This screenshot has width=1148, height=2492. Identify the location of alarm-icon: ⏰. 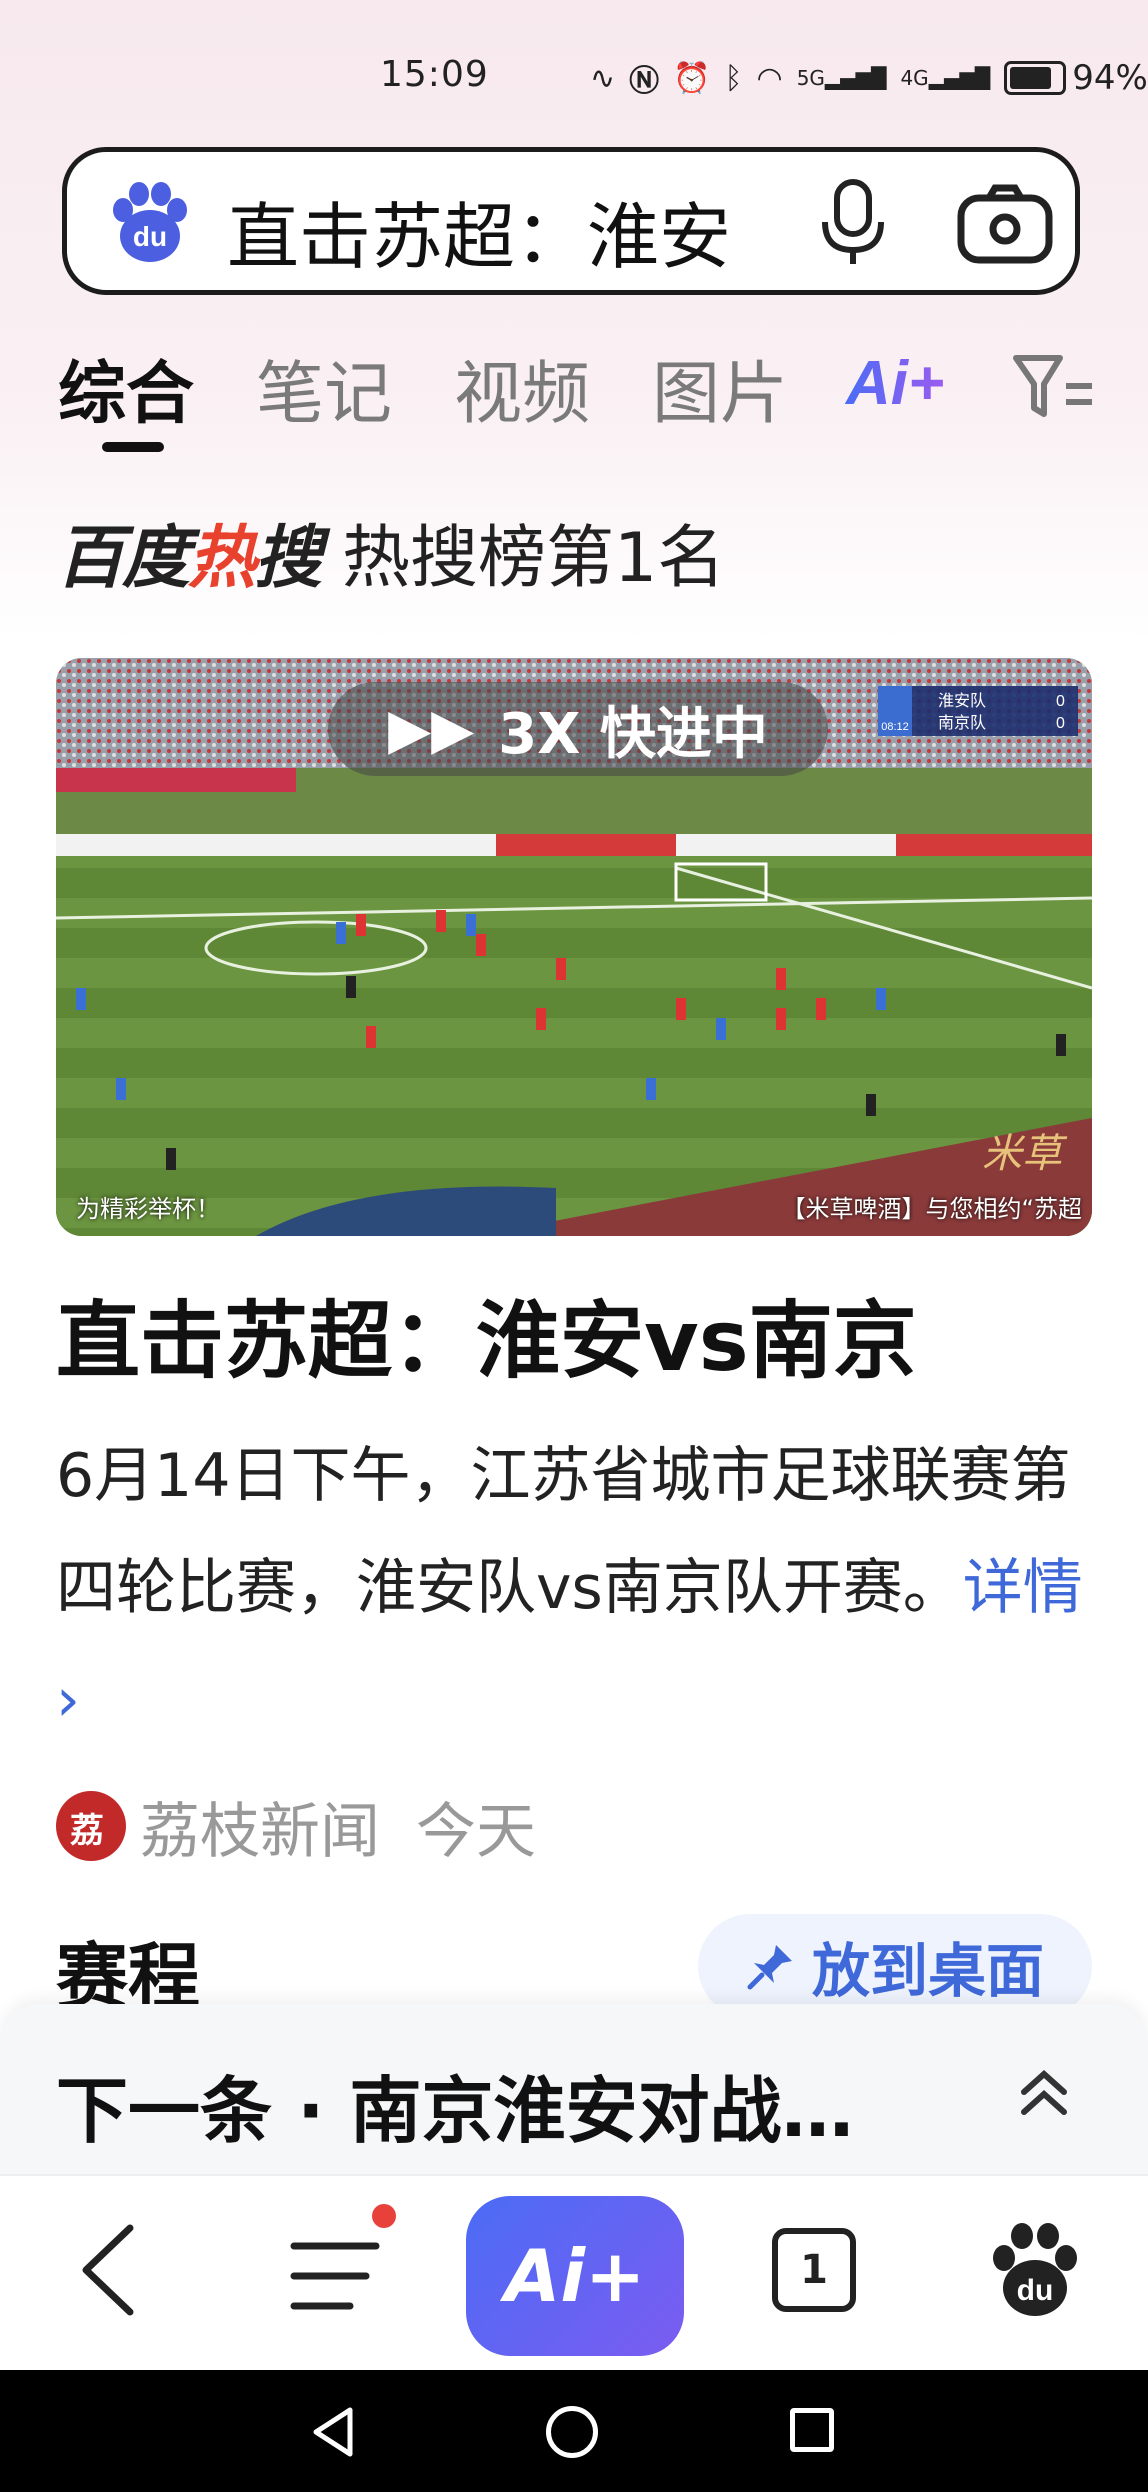
(692, 78).